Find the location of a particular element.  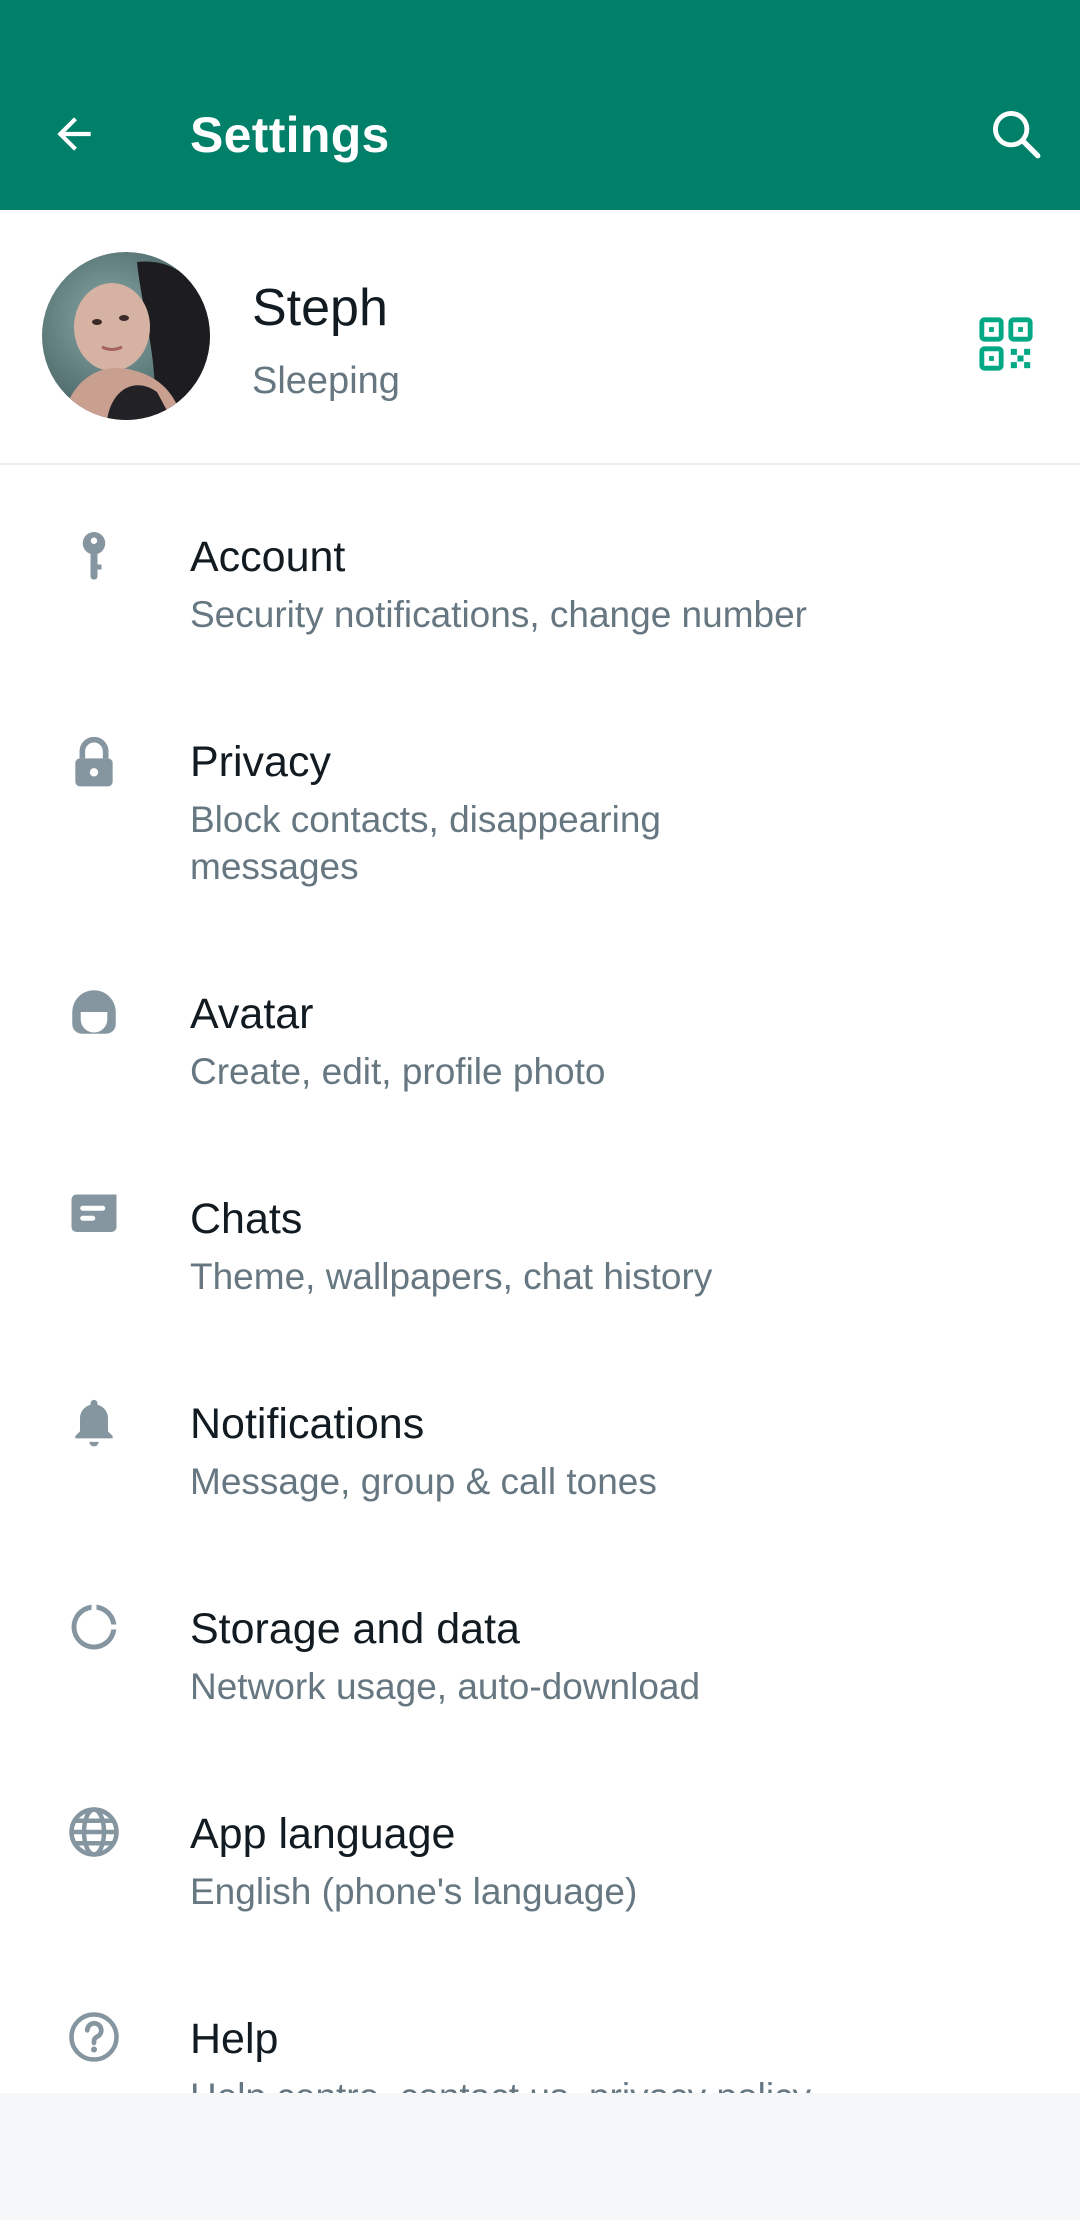

settings-item-desc: Help centre, contact us, privacy policy is located at coordinates (510, 2083).